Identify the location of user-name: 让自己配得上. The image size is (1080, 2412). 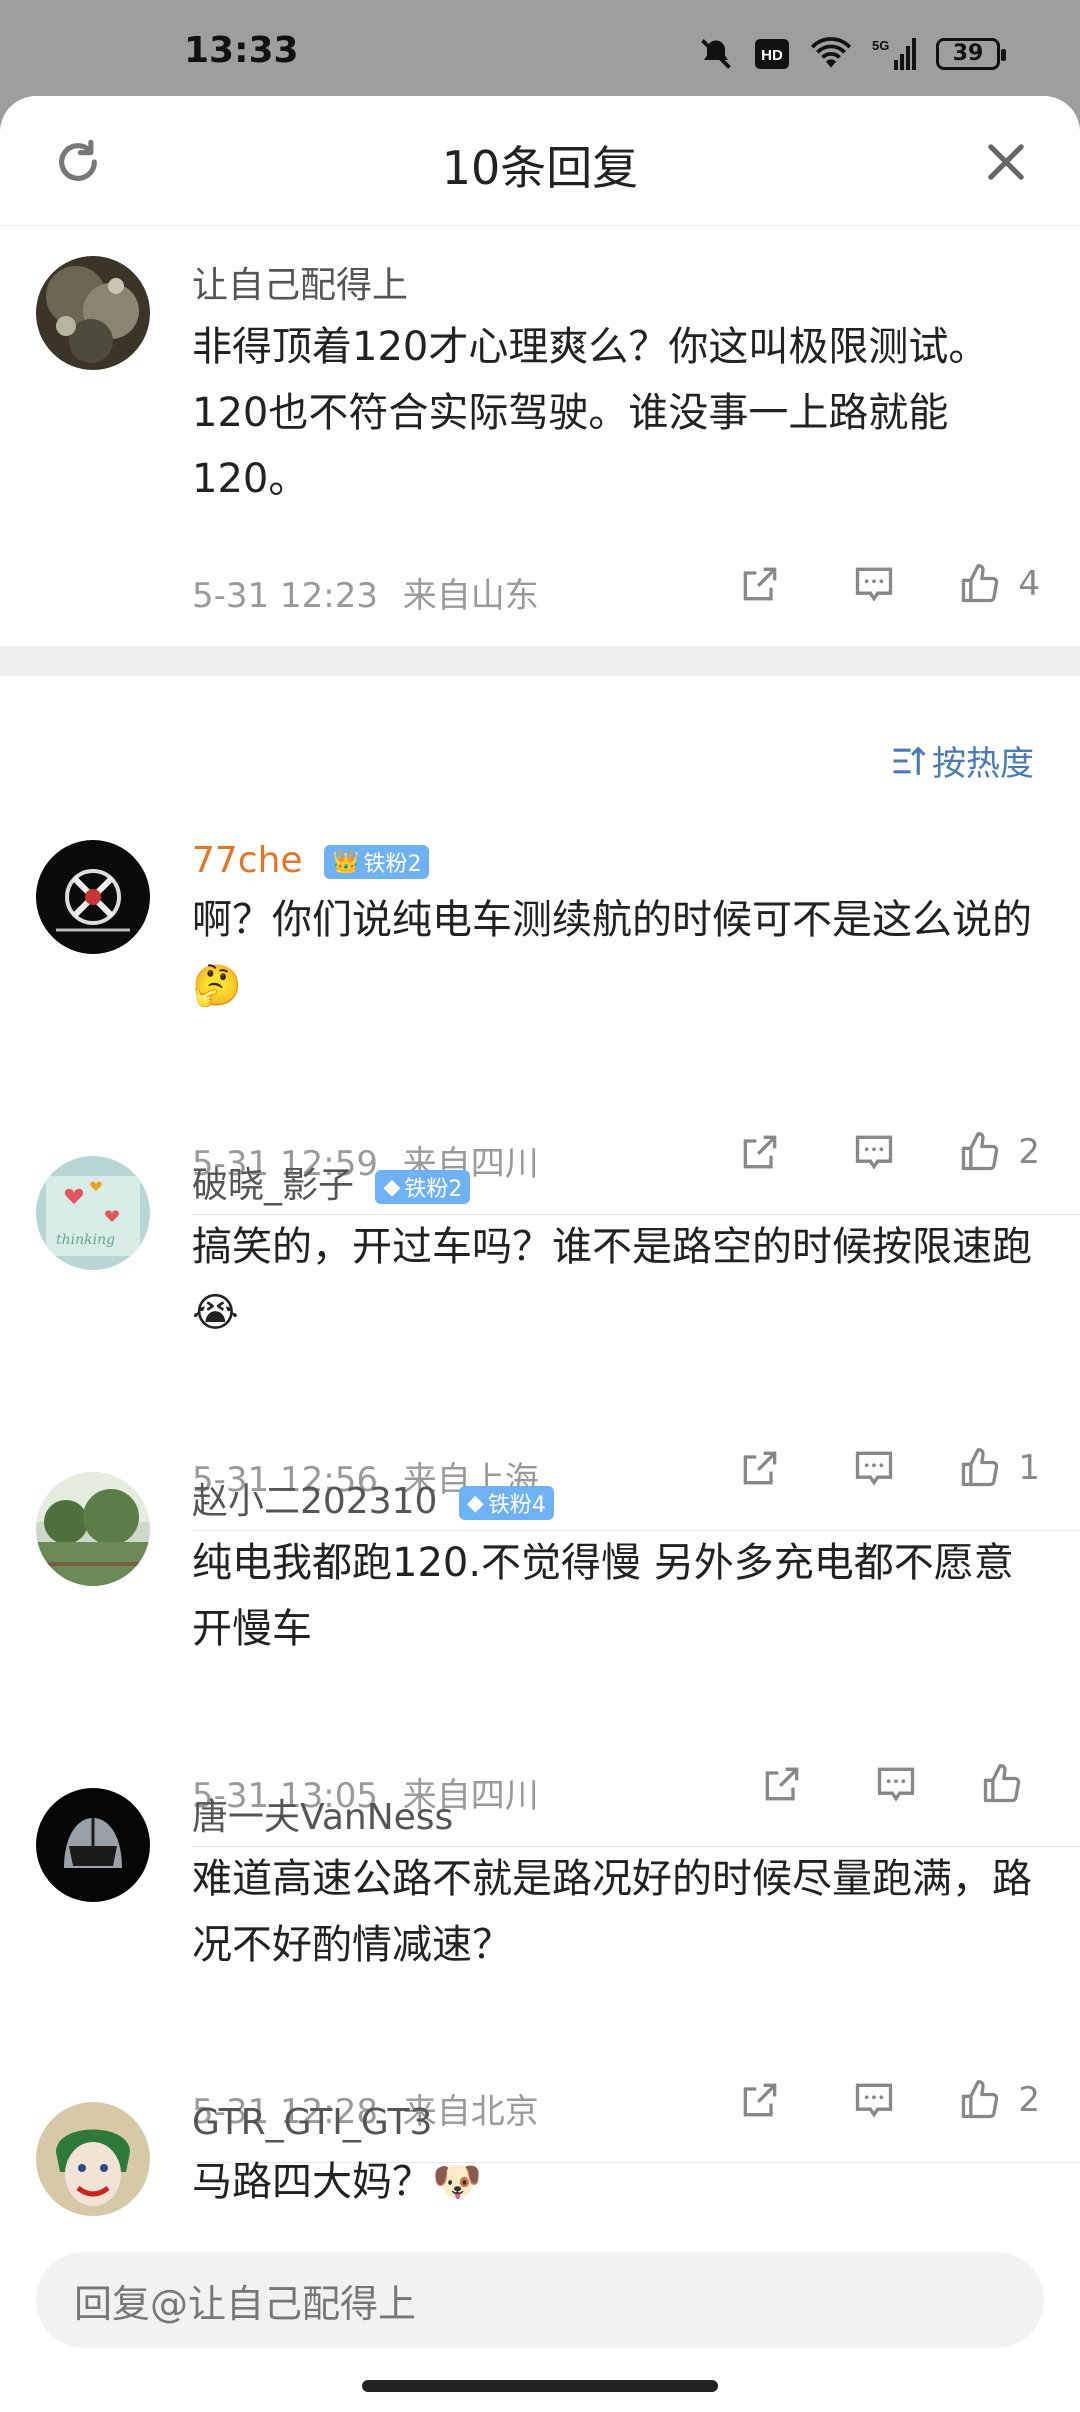
(622, 282).